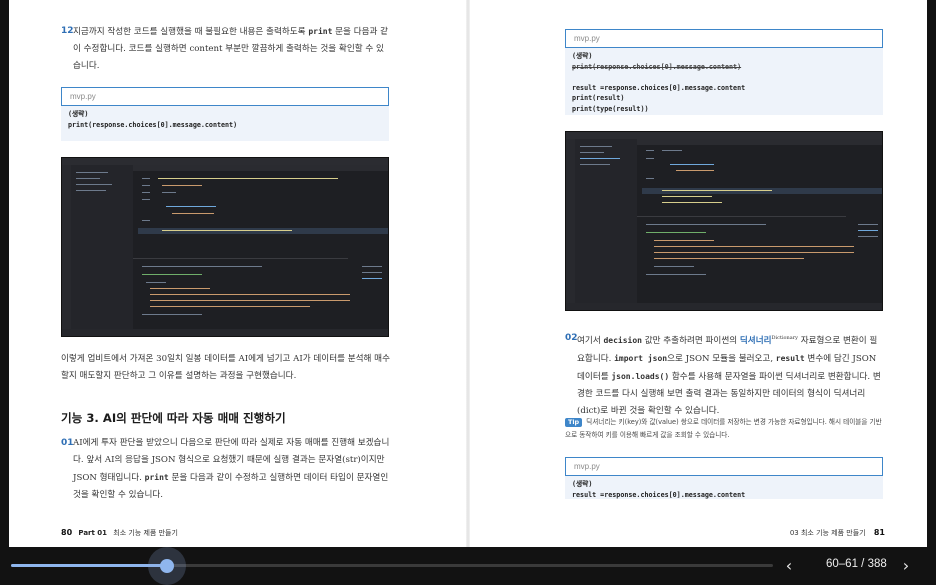  What do you see at coordinates (119, 532) in the screenshot?
I see `left-footer: 80 Part 01 최소 기능 제품 만들기` at bounding box center [119, 532].